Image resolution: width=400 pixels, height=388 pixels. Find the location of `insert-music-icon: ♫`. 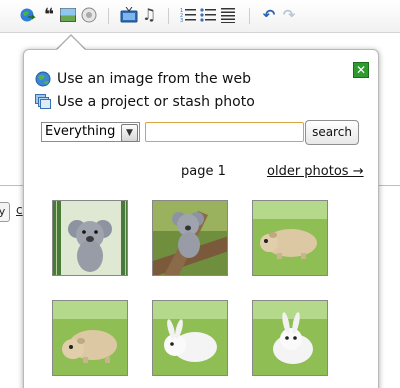

insert-music-icon: ♫ is located at coordinates (149, 15).